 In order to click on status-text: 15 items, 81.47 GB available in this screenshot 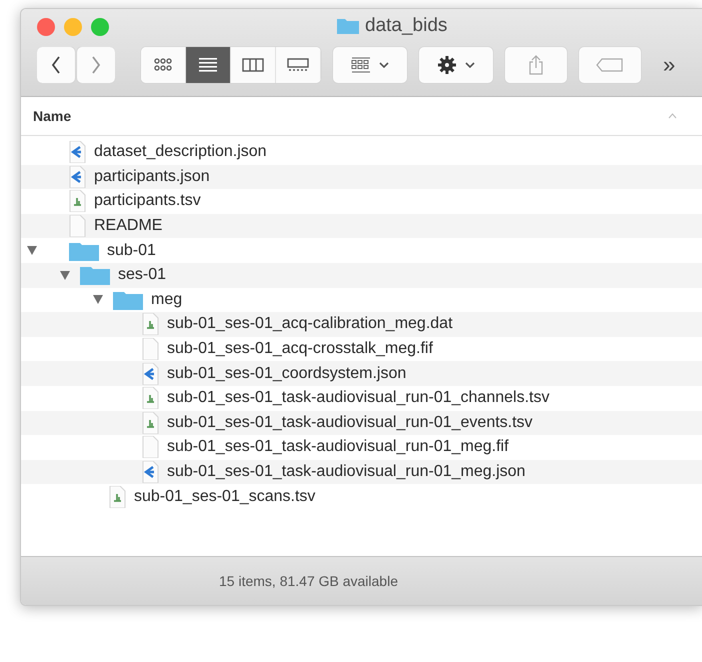, I will do `click(308, 581)`.